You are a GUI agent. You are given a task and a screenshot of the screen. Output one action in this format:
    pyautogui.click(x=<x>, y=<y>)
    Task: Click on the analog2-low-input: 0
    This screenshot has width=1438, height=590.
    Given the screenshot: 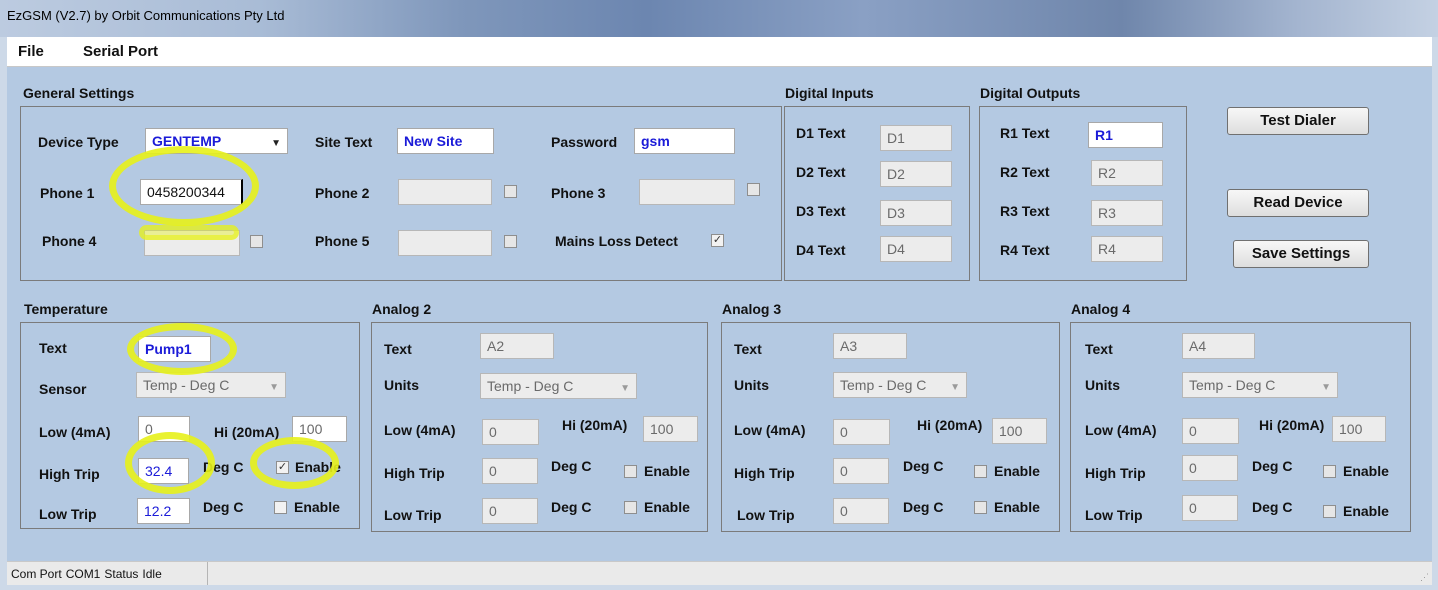 What is the action you would take?
    pyautogui.click(x=510, y=432)
    